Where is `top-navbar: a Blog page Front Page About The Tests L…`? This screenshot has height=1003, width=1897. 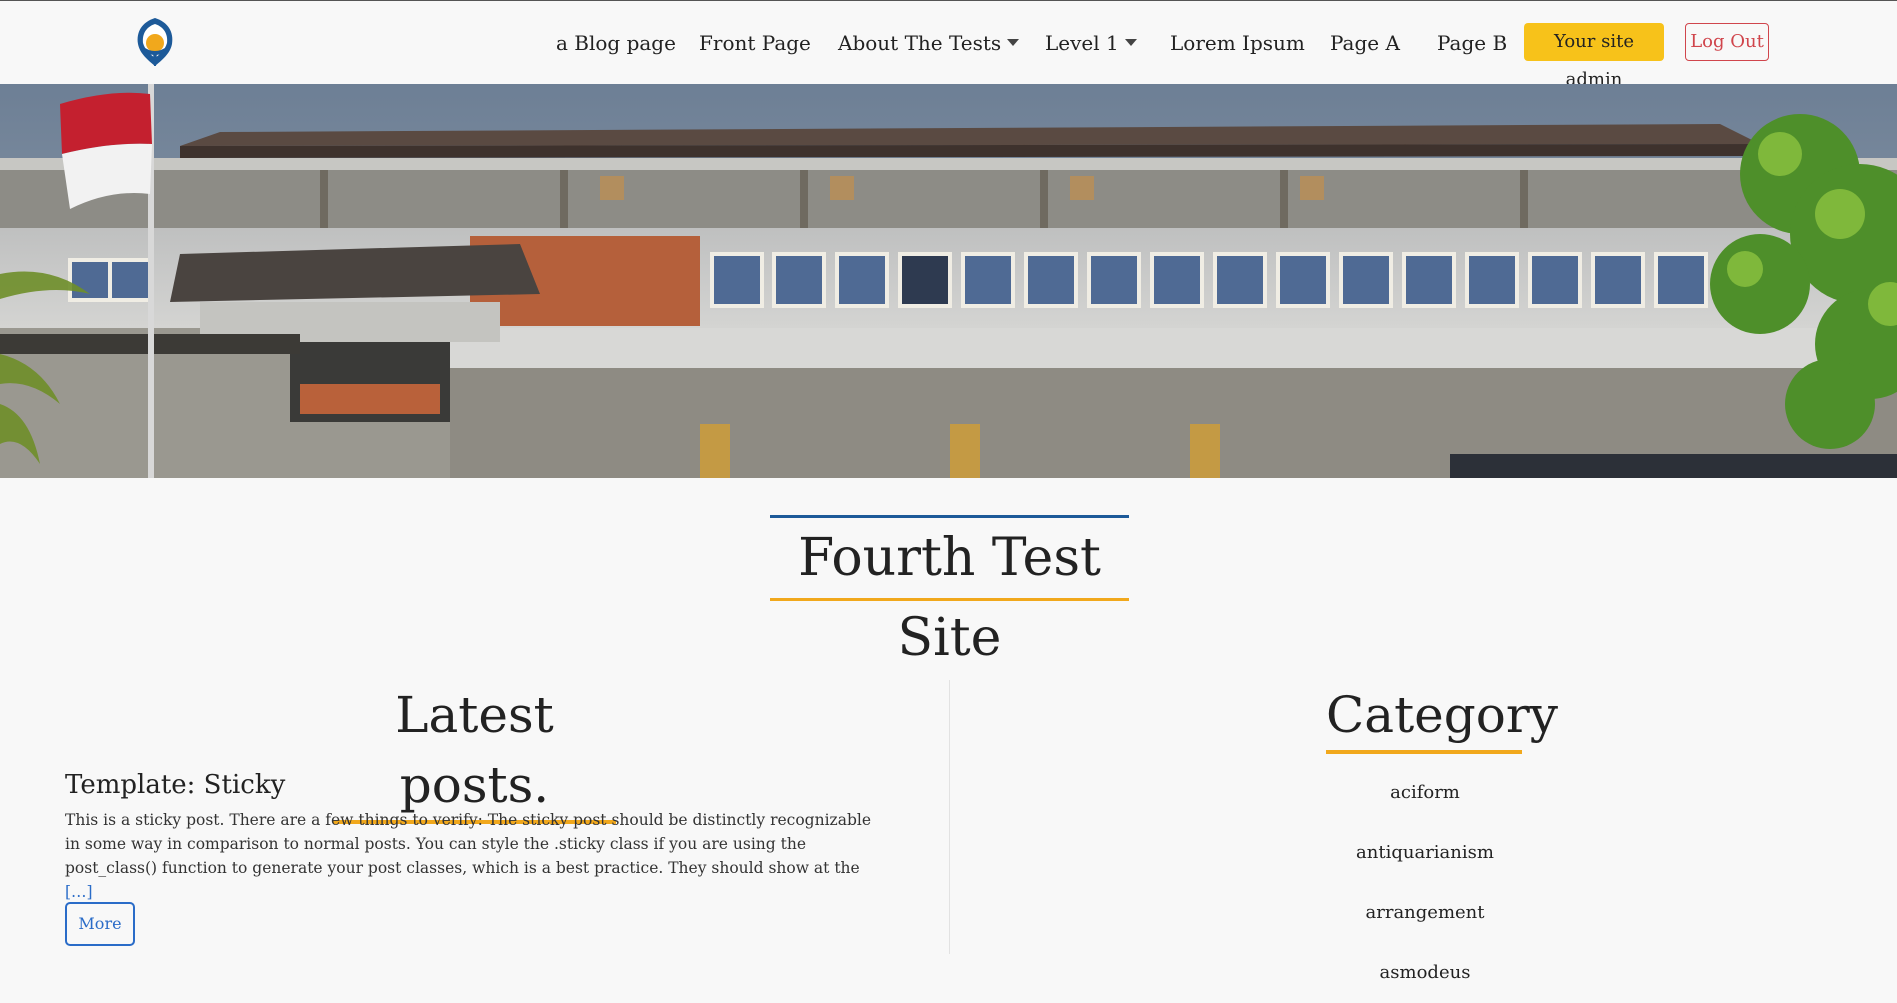
top-navbar: a Blog page Front Page About The Tests L… is located at coordinates (948, 45).